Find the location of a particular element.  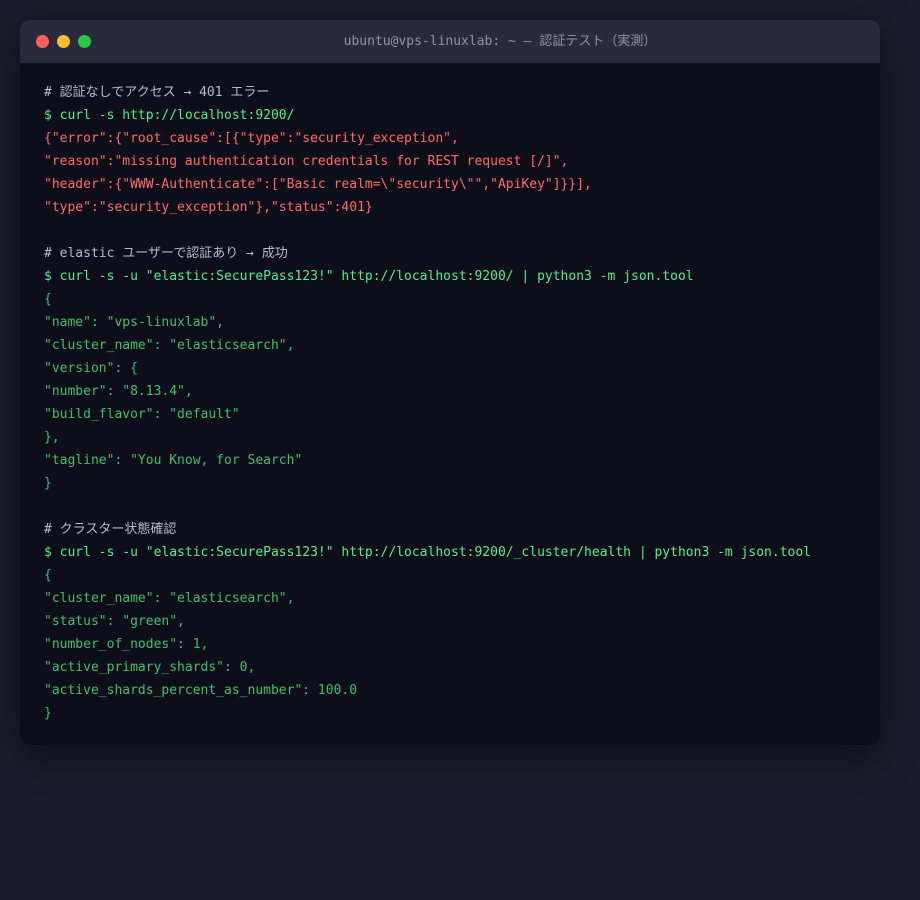

json-output-line: "tagline": "You Know, for Search" is located at coordinates (173, 460).